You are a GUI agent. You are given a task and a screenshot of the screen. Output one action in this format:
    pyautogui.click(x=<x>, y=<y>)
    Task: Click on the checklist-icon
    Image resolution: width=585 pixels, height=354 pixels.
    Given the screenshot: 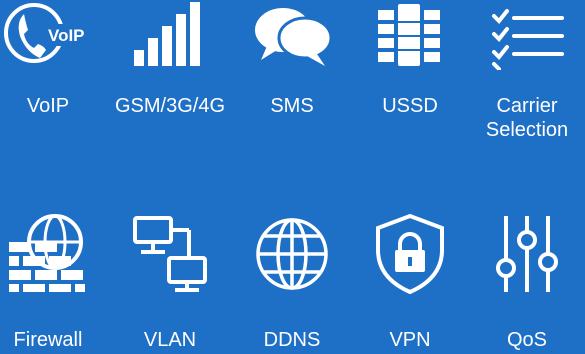 What is the action you would take?
    pyautogui.click(x=526, y=40)
    